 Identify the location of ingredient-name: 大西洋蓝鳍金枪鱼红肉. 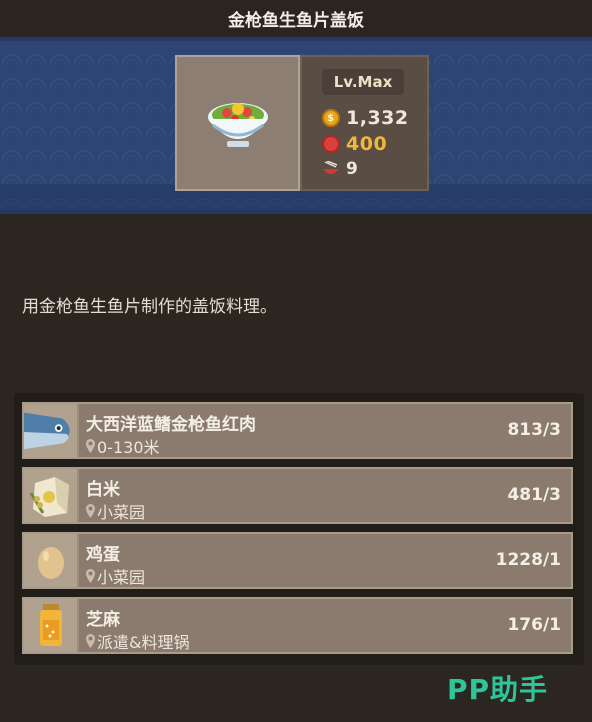
(171, 425).